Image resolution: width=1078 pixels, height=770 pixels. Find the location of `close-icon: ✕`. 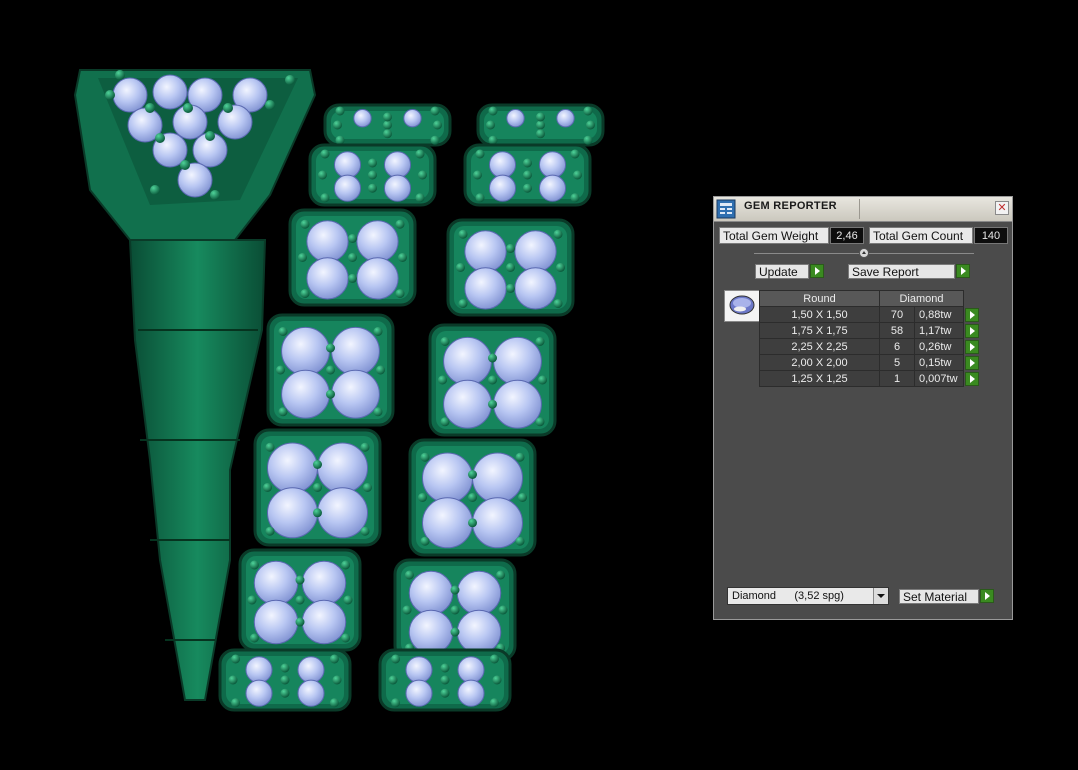

close-icon: ✕ is located at coordinates (1002, 208).